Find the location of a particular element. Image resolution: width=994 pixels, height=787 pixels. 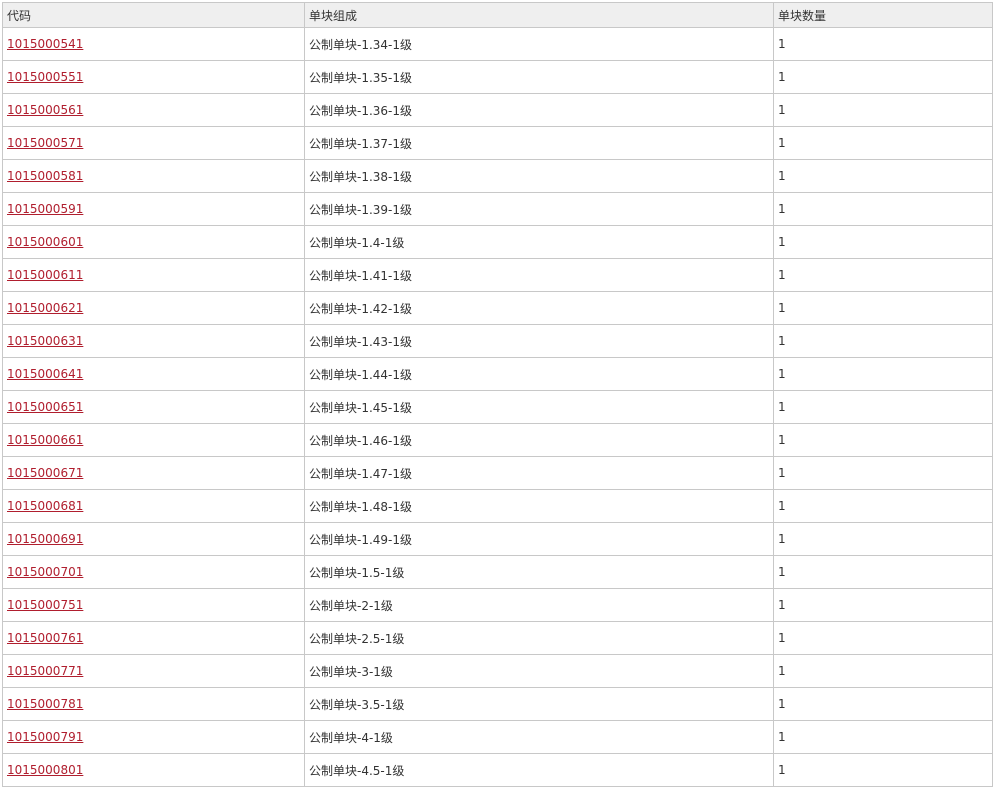

header-code: 代码 is located at coordinates (153, 15).